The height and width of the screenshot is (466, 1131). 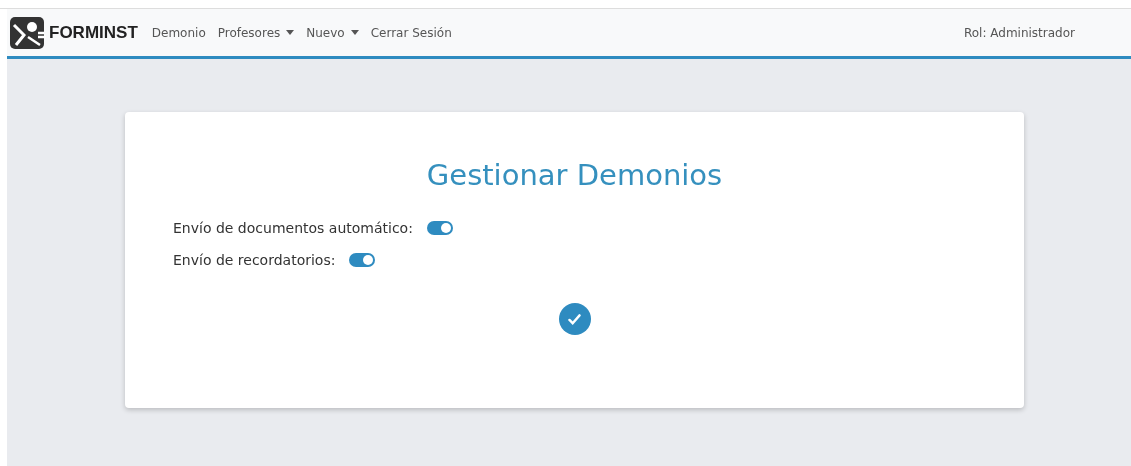 I want to click on nav-link: Demonio, so click(x=178, y=32).